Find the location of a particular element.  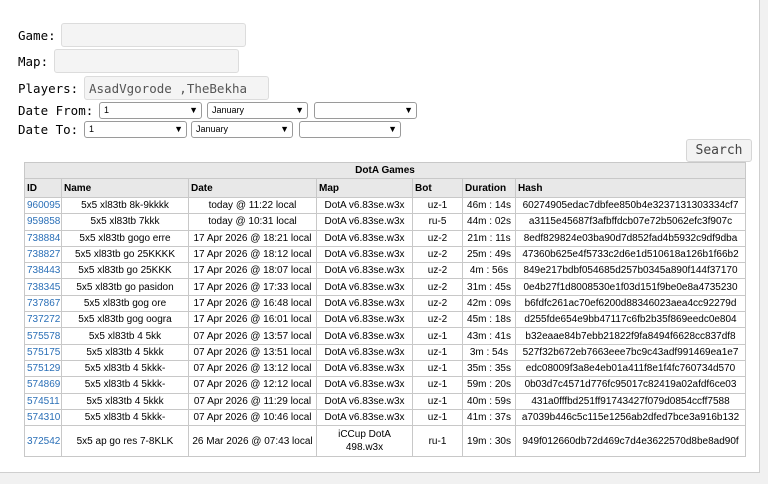

game-id-link: 372542 is located at coordinates (43, 441).